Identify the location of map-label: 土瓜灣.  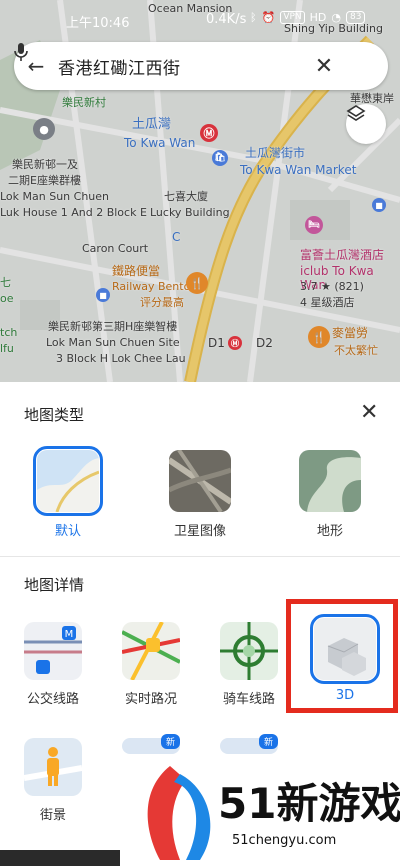
(152, 124).